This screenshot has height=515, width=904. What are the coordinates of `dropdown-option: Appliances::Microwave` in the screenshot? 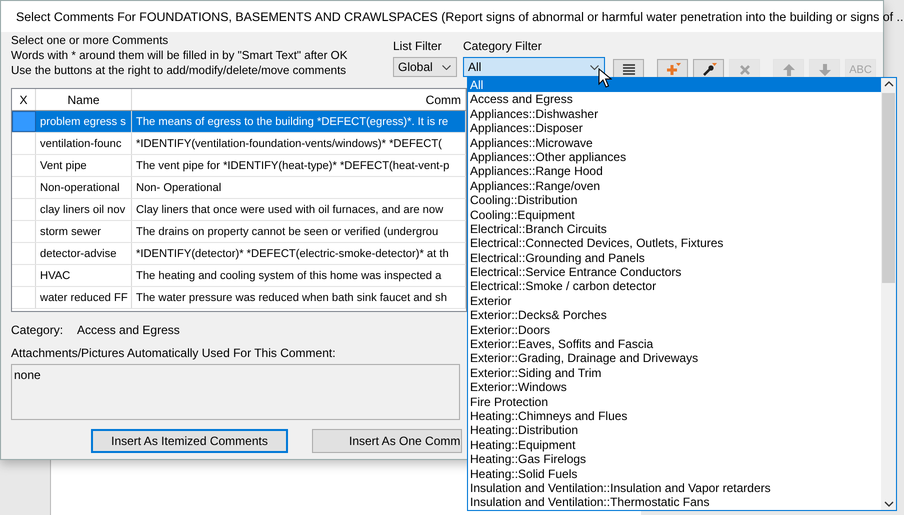 It's located at (674, 143).